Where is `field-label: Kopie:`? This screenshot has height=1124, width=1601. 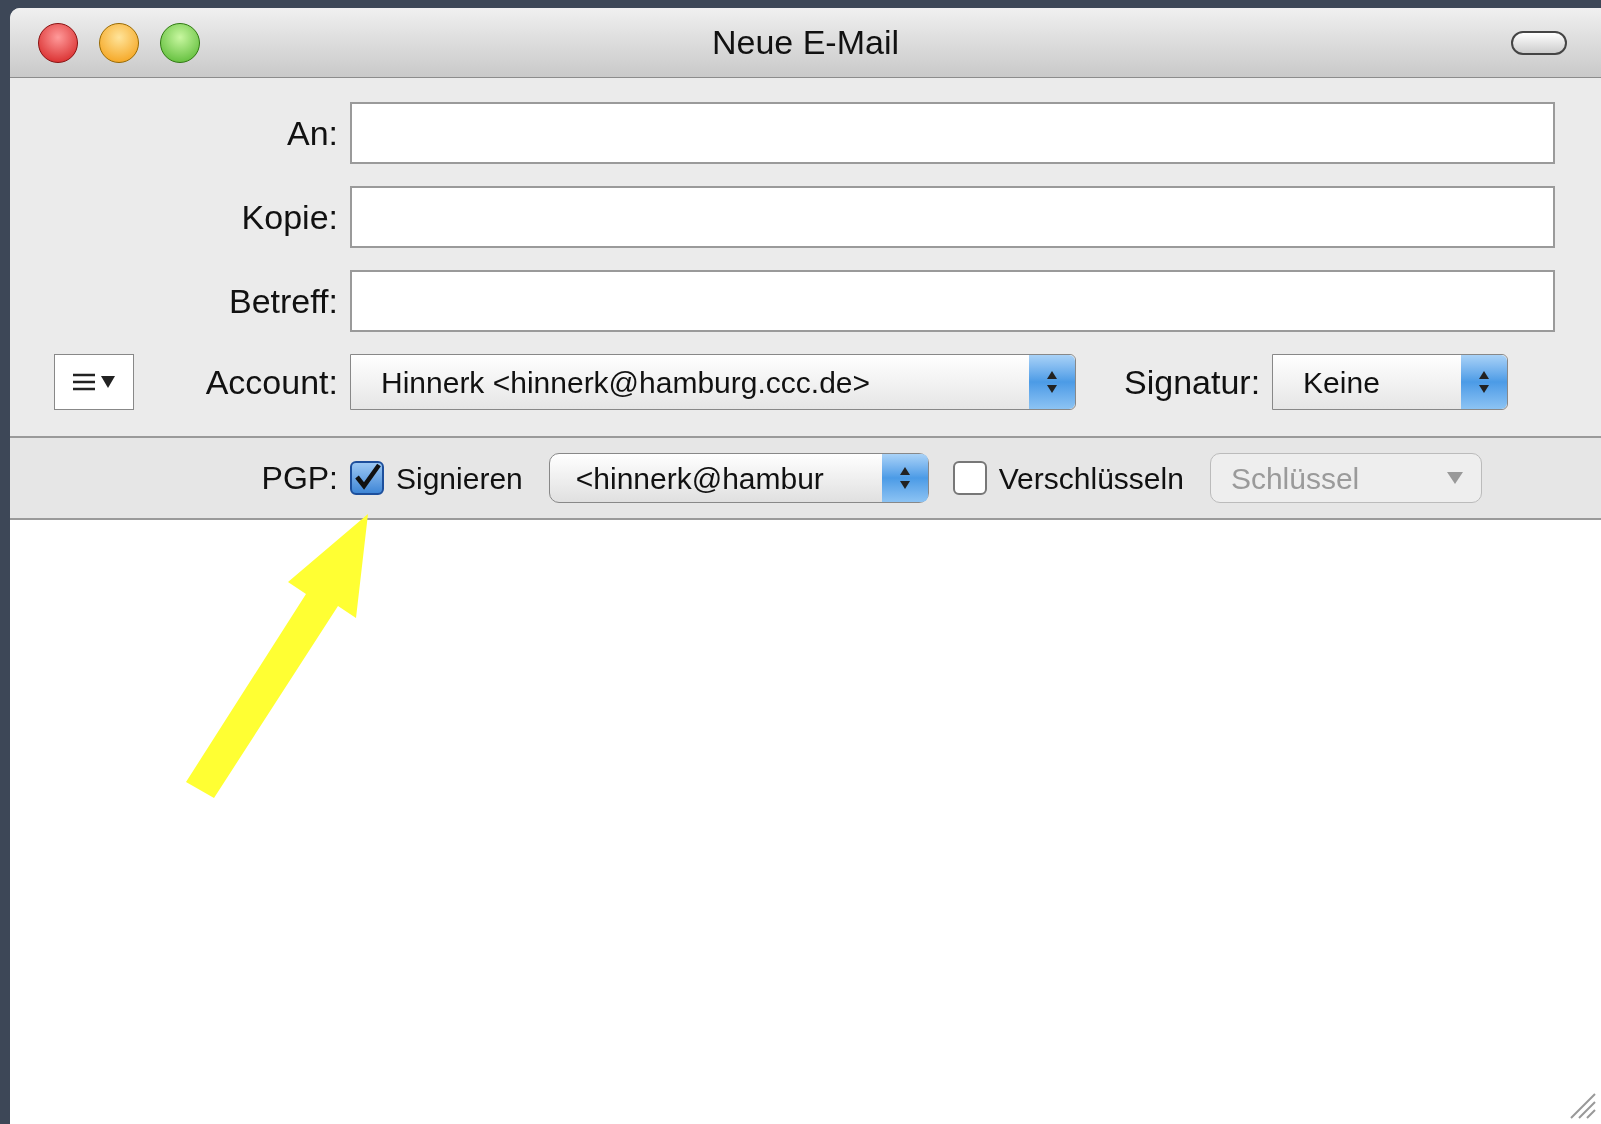 field-label: Kopie: is located at coordinates (289, 217).